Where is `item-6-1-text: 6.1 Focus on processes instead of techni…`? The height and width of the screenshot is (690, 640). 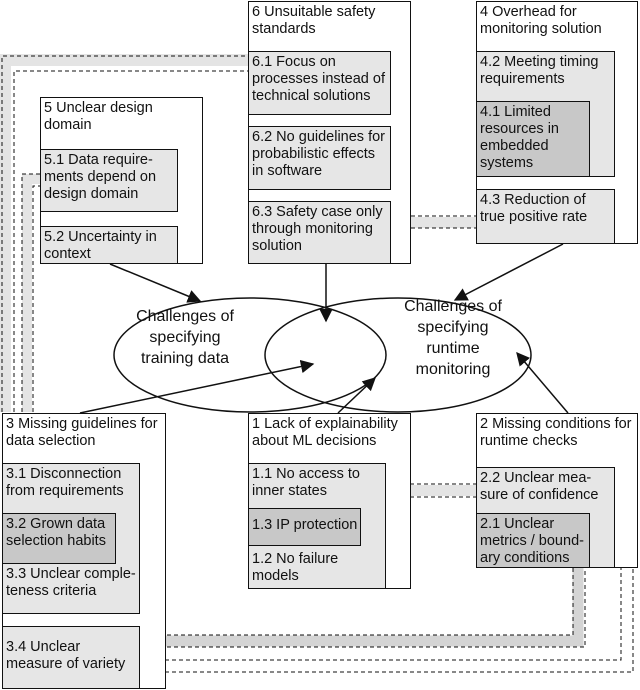
item-6-1-text: 6.1 Focus on processes instead of techni… is located at coordinates (318, 79).